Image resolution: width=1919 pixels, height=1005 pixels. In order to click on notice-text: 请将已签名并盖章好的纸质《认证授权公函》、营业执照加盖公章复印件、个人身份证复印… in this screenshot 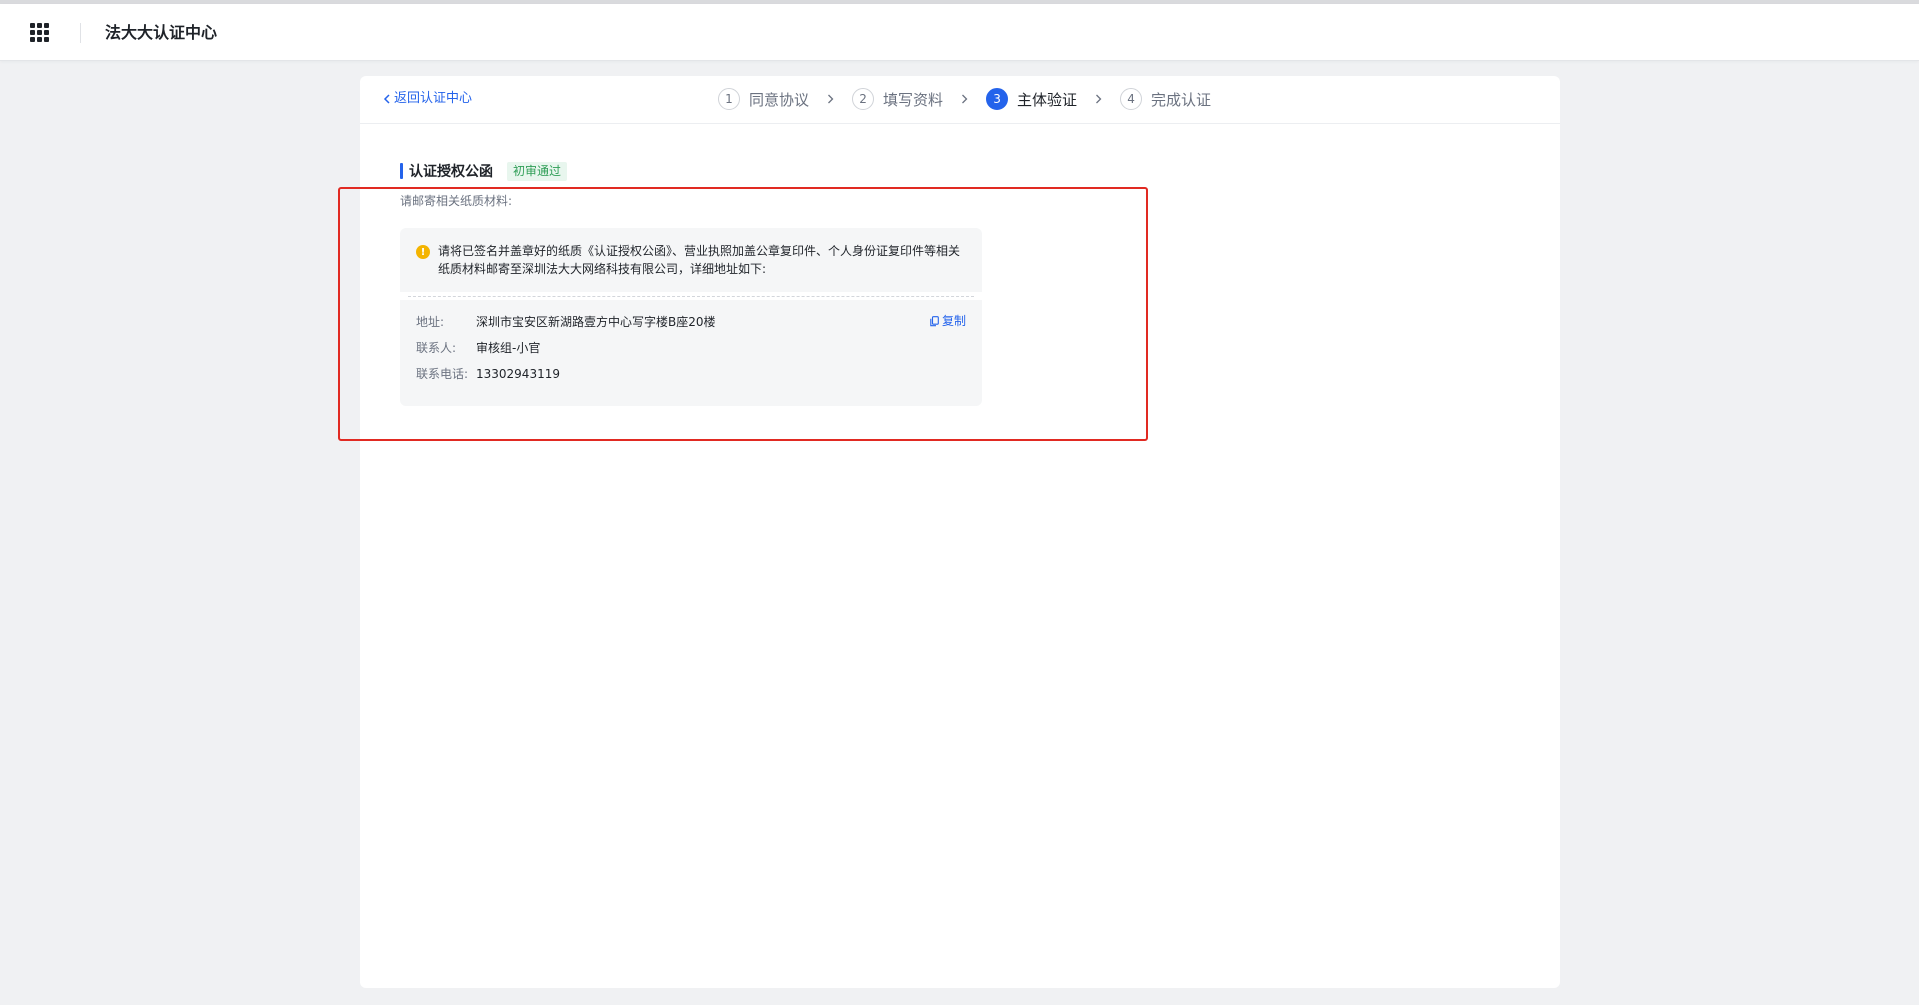, I will do `click(699, 260)`.